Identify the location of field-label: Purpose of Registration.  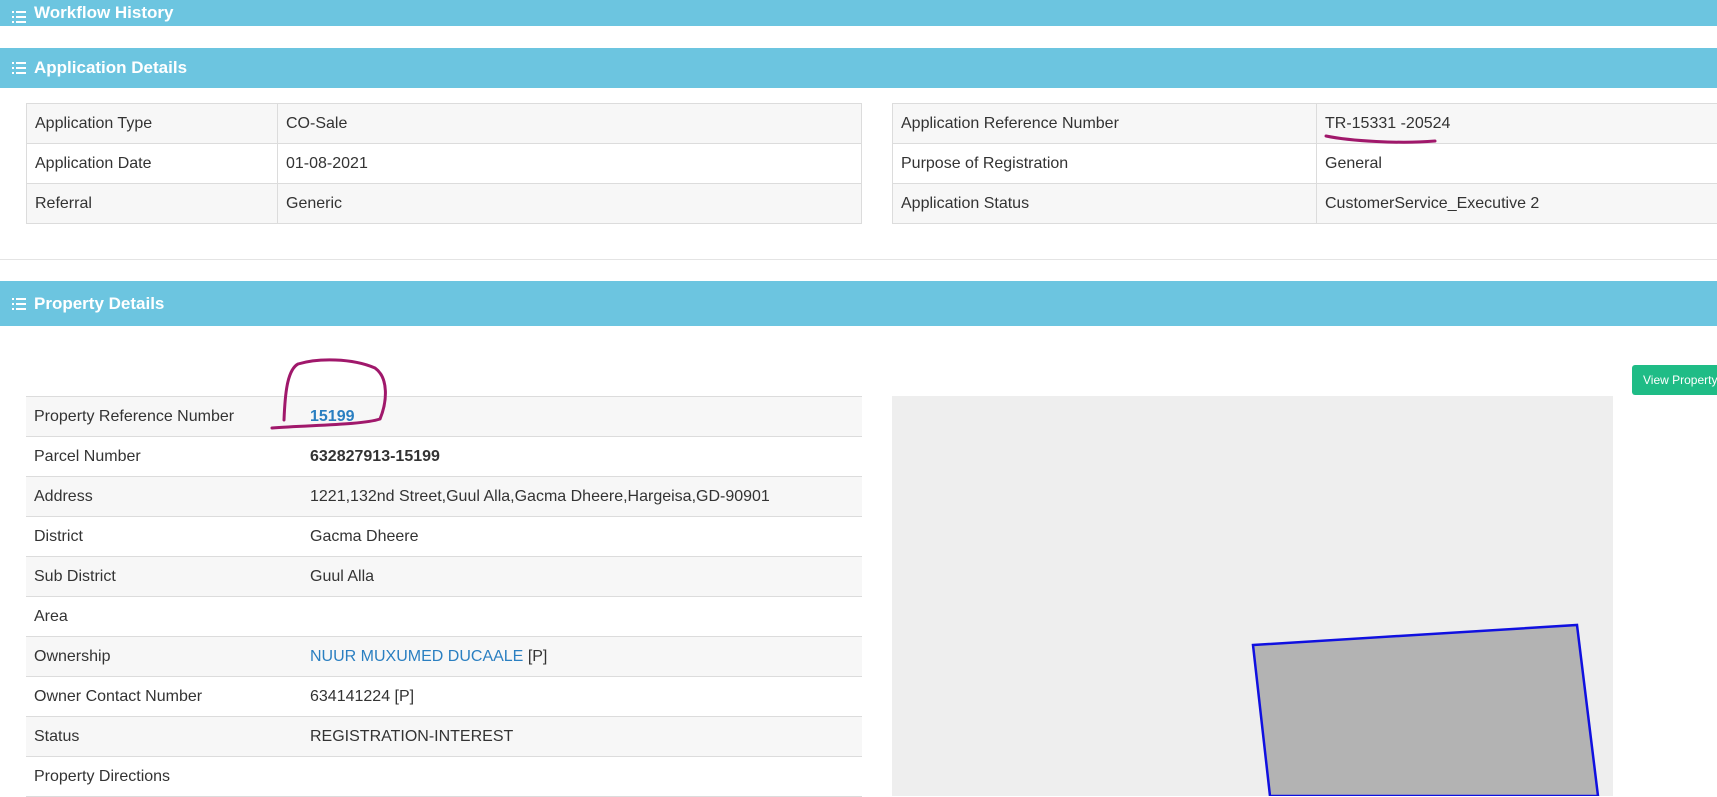
(1105, 164).